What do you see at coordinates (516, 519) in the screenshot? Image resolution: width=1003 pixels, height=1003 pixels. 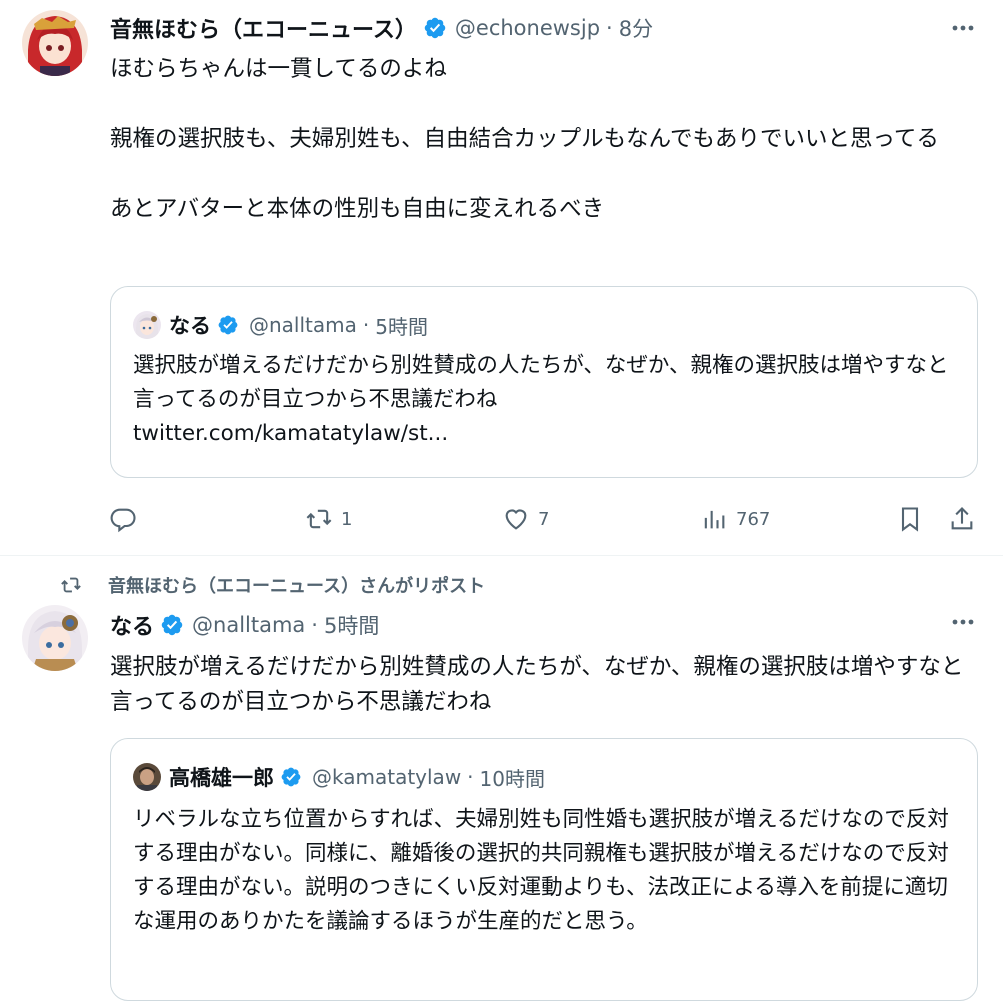 I see `heart-icon` at bounding box center [516, 519].